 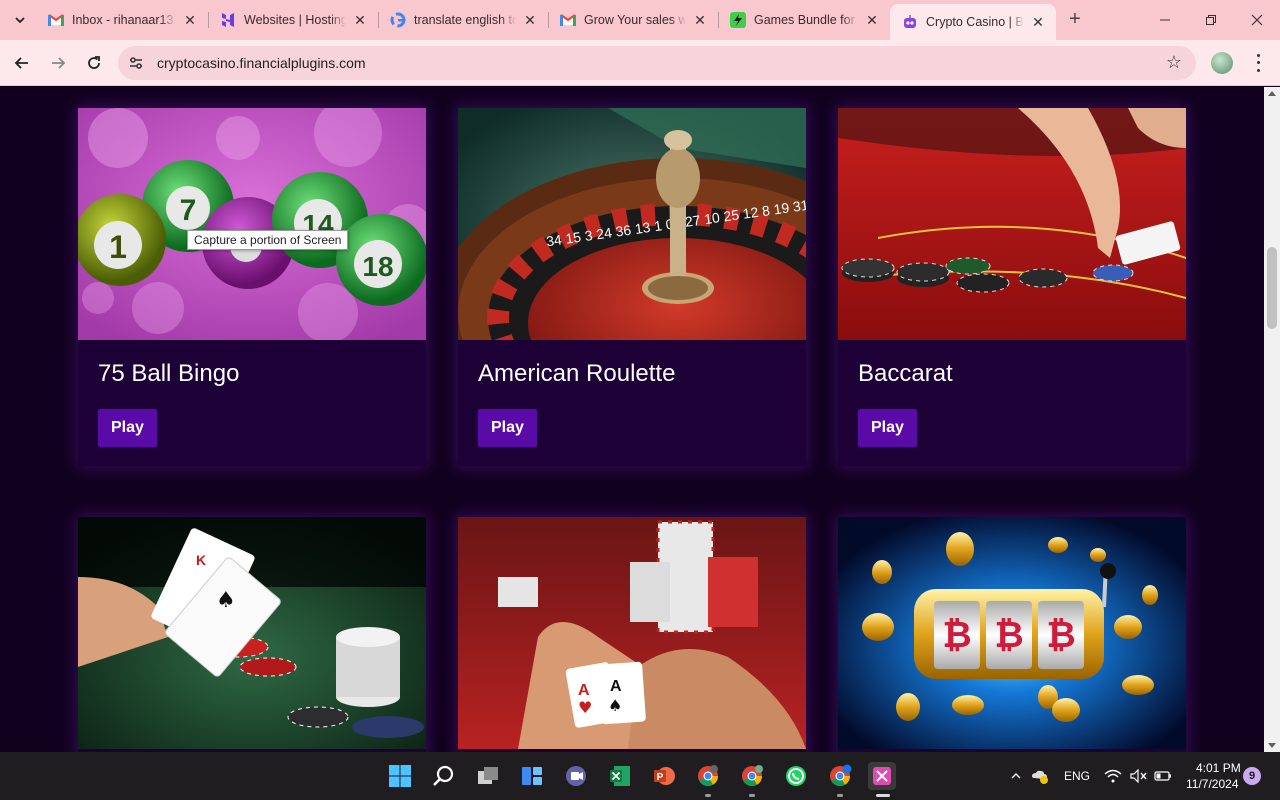 I want to click on tab-title: translate english to, so click(x=465, y=20).